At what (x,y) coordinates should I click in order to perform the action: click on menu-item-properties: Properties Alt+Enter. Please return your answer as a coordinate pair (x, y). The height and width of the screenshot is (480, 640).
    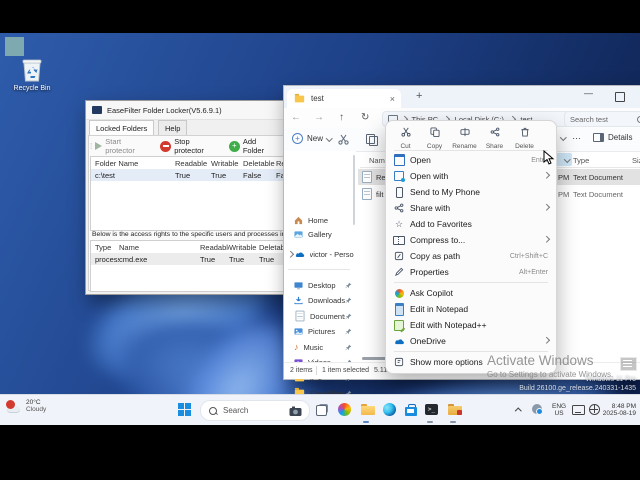
    Looking at the image, I should click on (471, 272).